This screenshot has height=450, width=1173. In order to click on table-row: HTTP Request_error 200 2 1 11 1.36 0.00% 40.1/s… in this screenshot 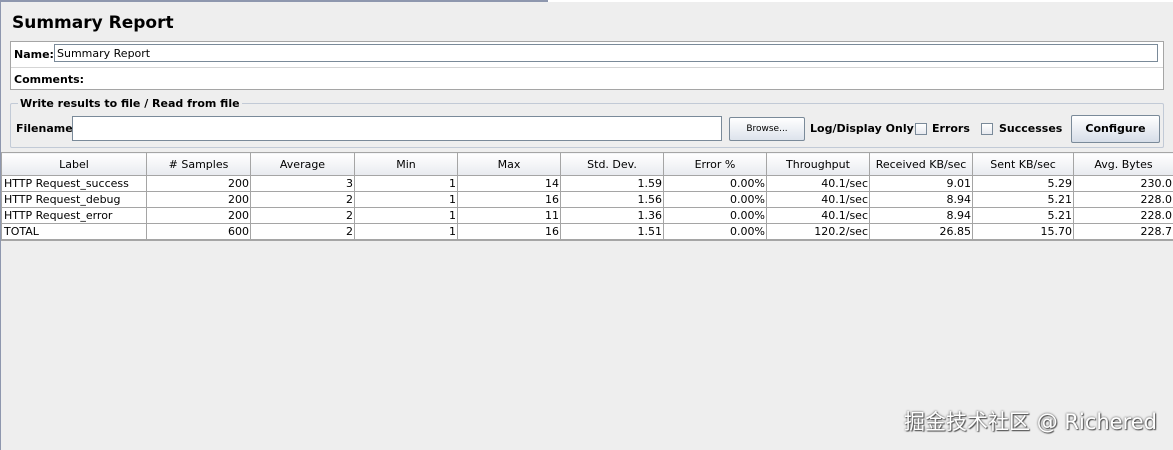, I will do `click(587, 215)`.